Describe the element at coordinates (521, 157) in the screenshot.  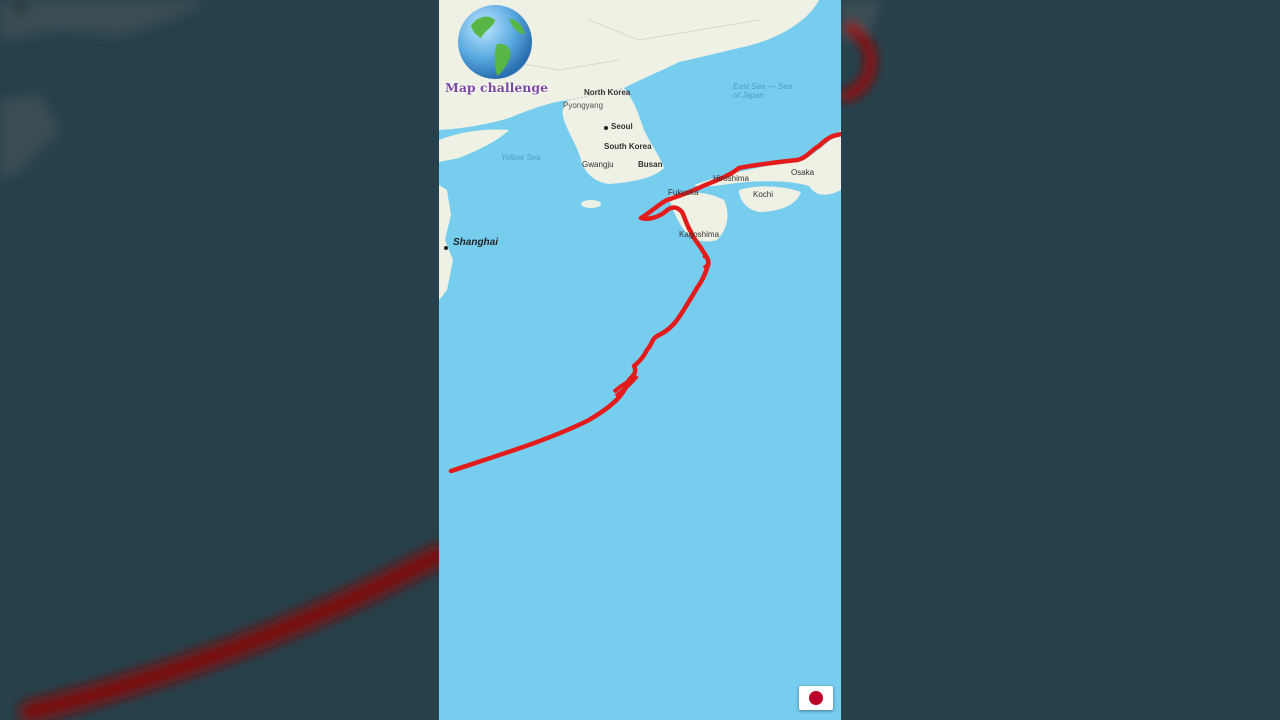
I see `label-yellow-sea: Yellow Sea` at that location.